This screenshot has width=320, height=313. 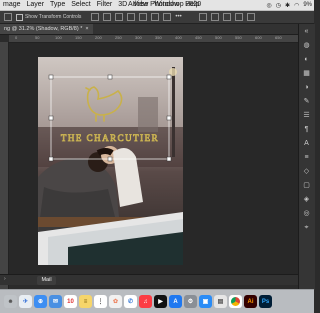 I want to click on menubar-status: ◎ ◷ ✱ ◠ 9%, so click(x=289, y=5).